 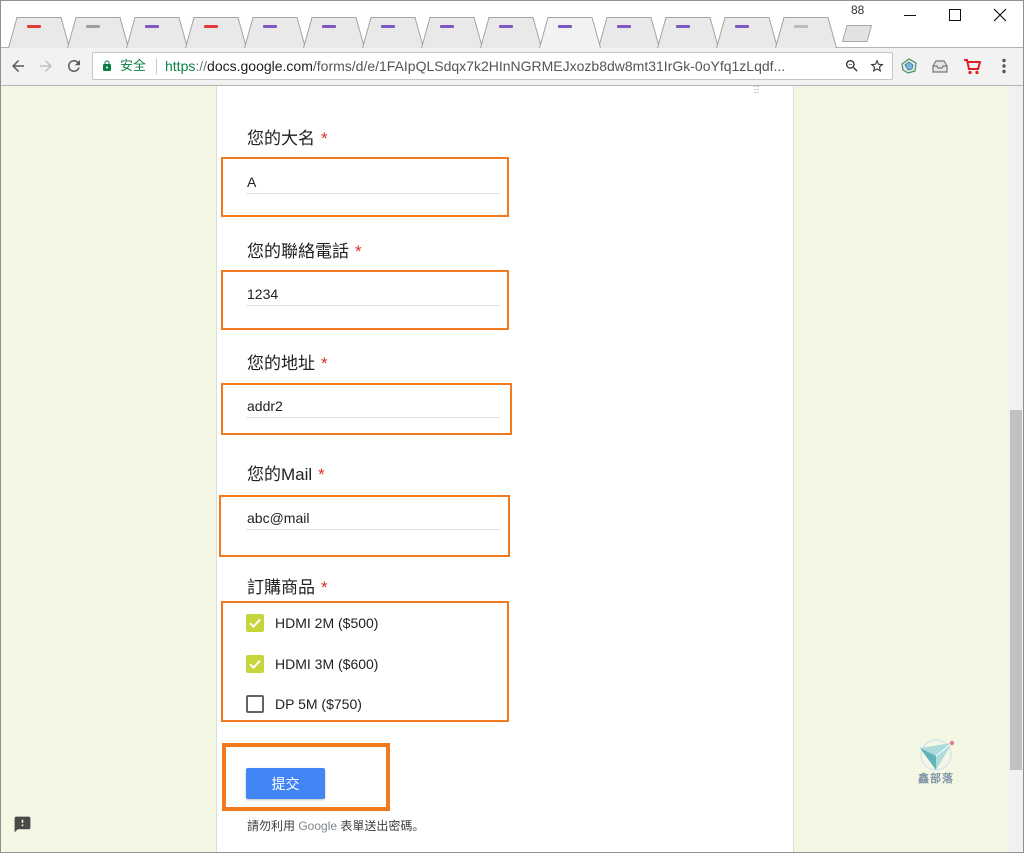 I want to click on footer-suffix: 表單送出密碼。, so click(x=381, y=826).